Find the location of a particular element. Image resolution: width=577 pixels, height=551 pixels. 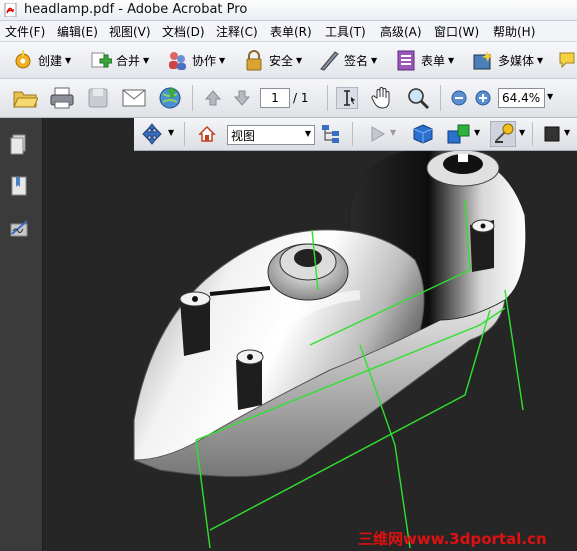

pen-icon is located at coordinates (329, 61).